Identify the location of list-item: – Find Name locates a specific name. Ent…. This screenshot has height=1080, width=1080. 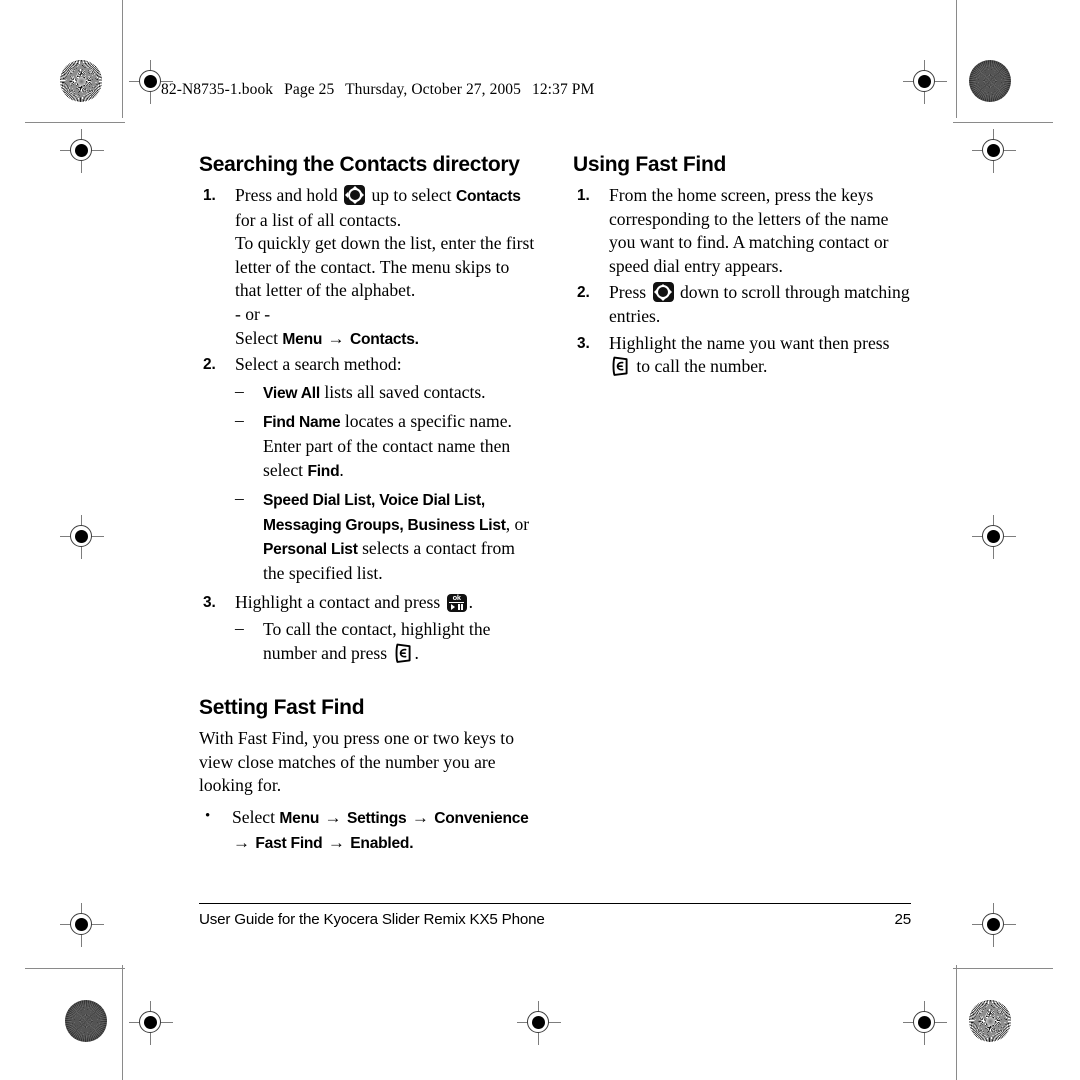
(386, 446).